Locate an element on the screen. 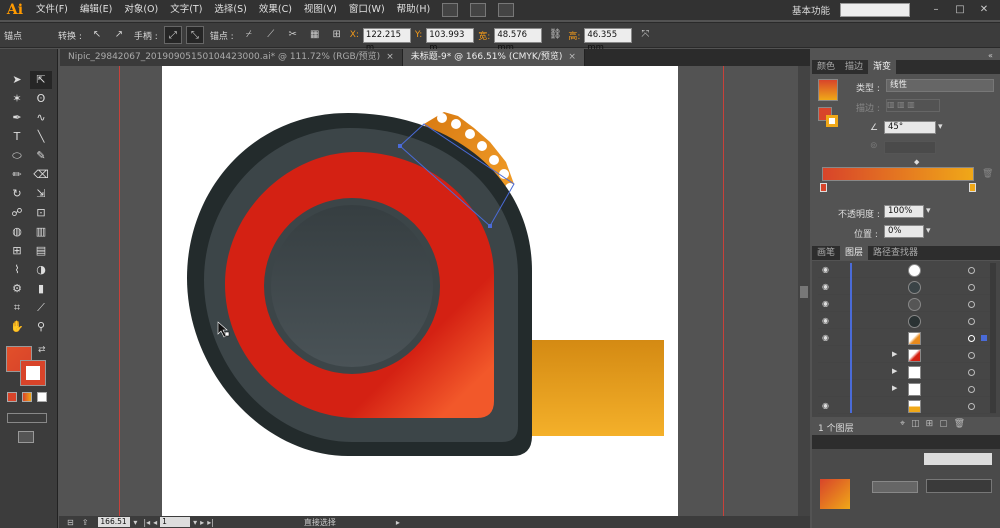 The height and width of the screenshot is (528, 1000). scale-tool-icon: ⇲ is located at coordinates (41, 194).